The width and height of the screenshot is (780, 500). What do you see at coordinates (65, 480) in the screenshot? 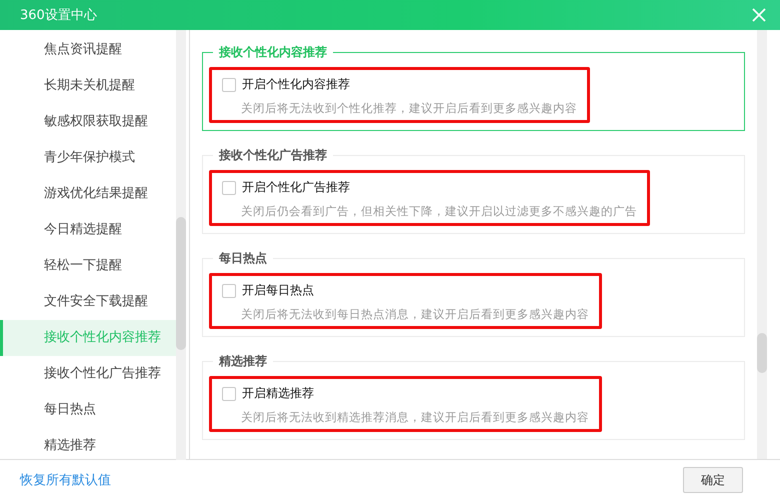
I see `restore-defaults-link: 恢复所有默认值` at bounding box center [65, 480].